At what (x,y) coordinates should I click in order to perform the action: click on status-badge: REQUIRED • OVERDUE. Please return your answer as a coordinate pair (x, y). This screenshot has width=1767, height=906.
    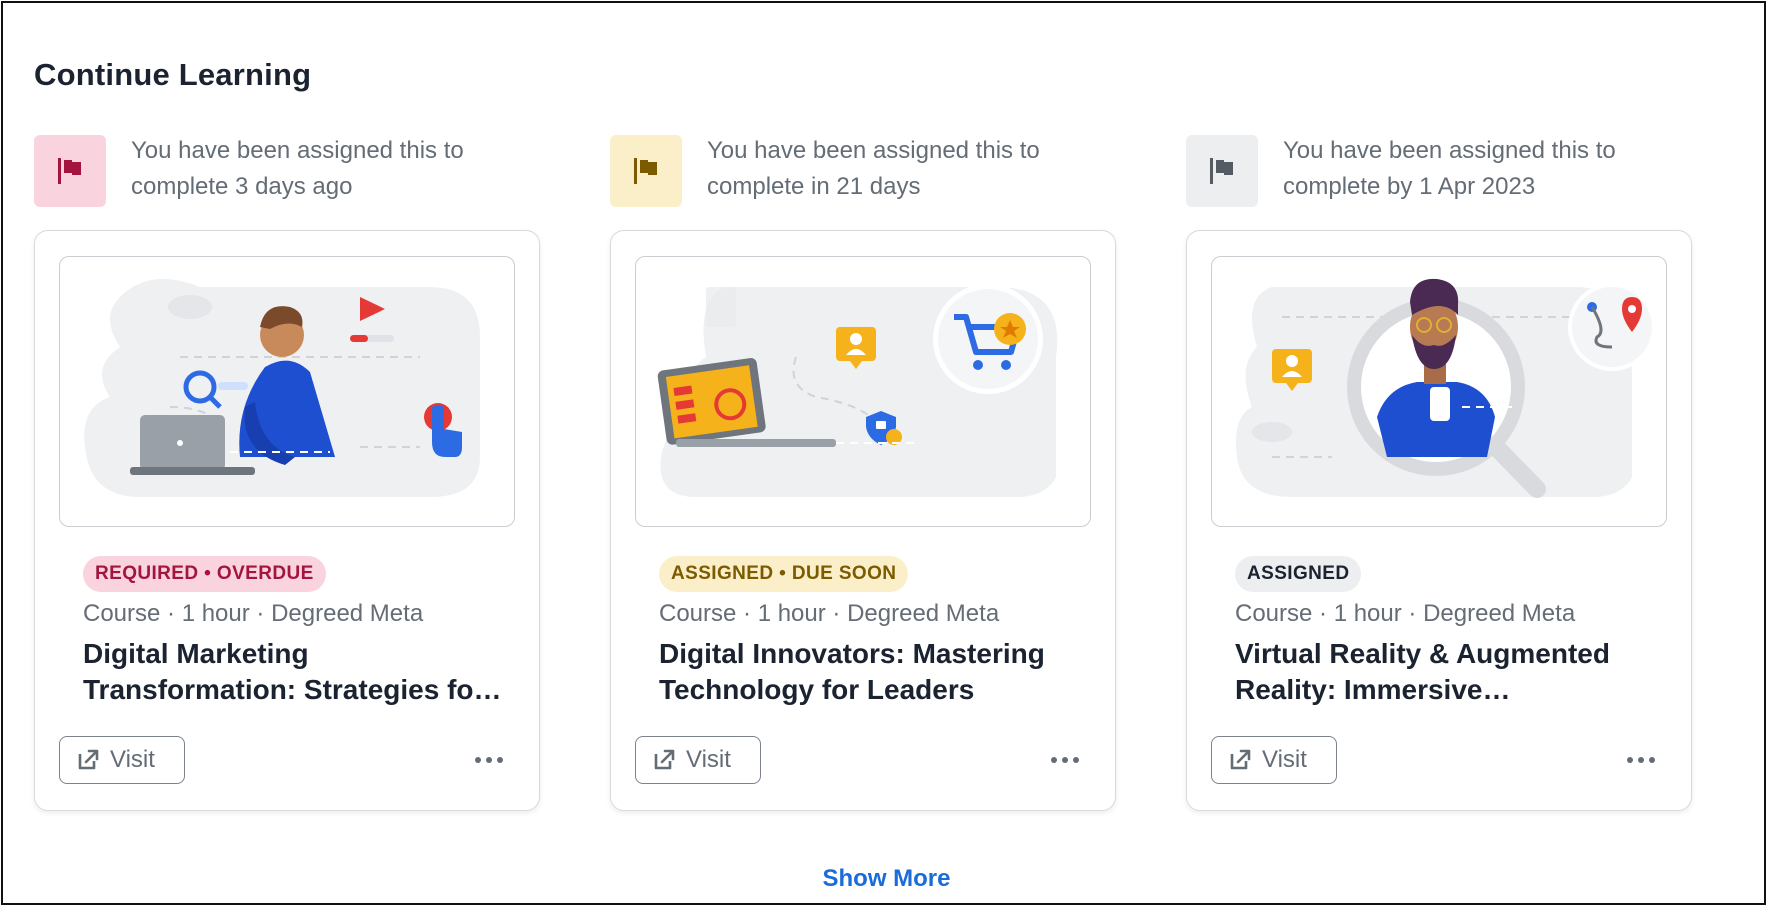
    Looking at the image, I should click on (204, 574).